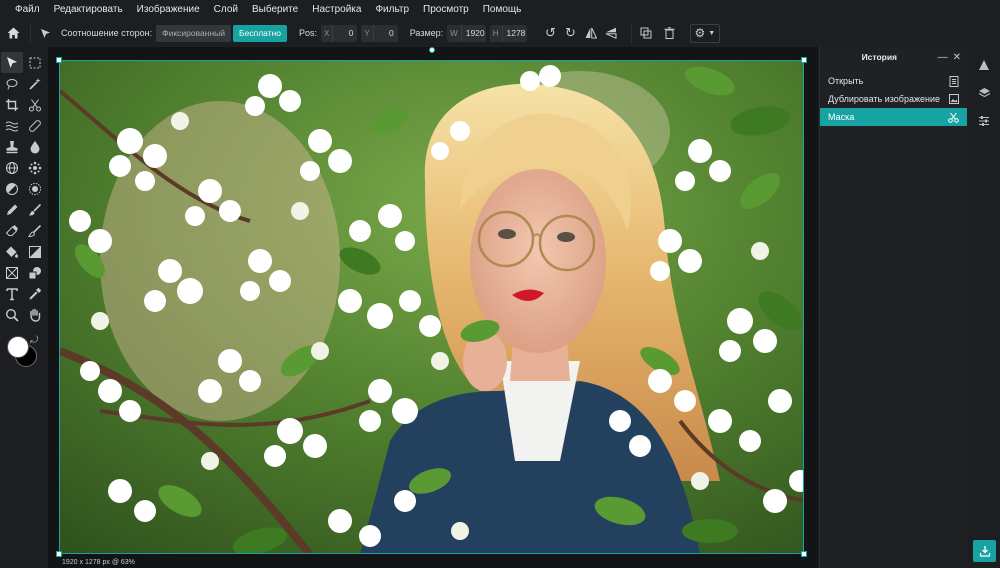  I want to click on right-panel-strip, so click(984, 307).